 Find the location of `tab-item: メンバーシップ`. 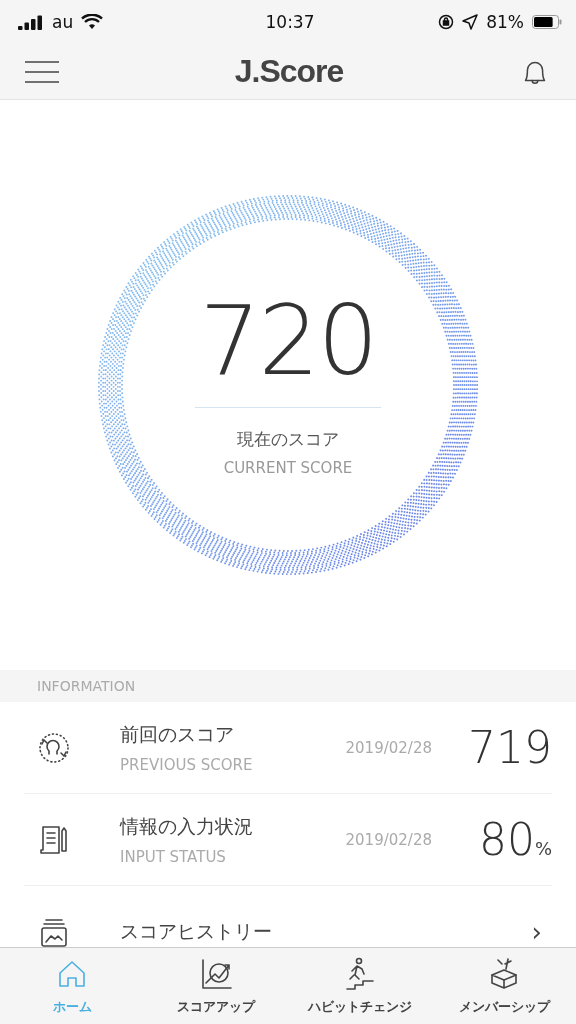

tab-item: メンバーシップ is located at coordinates (504, 986).